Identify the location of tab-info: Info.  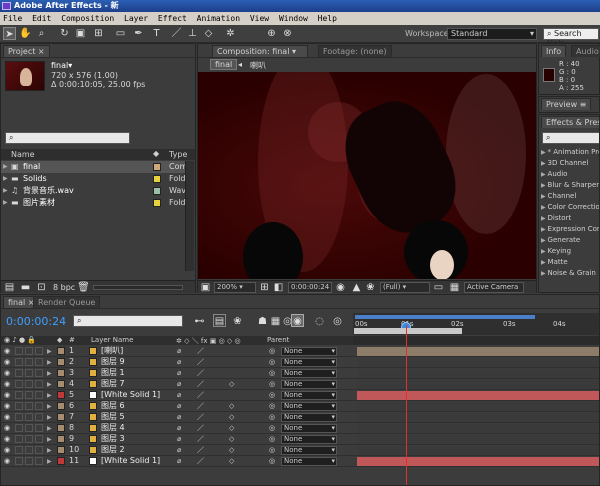
(554, 51).